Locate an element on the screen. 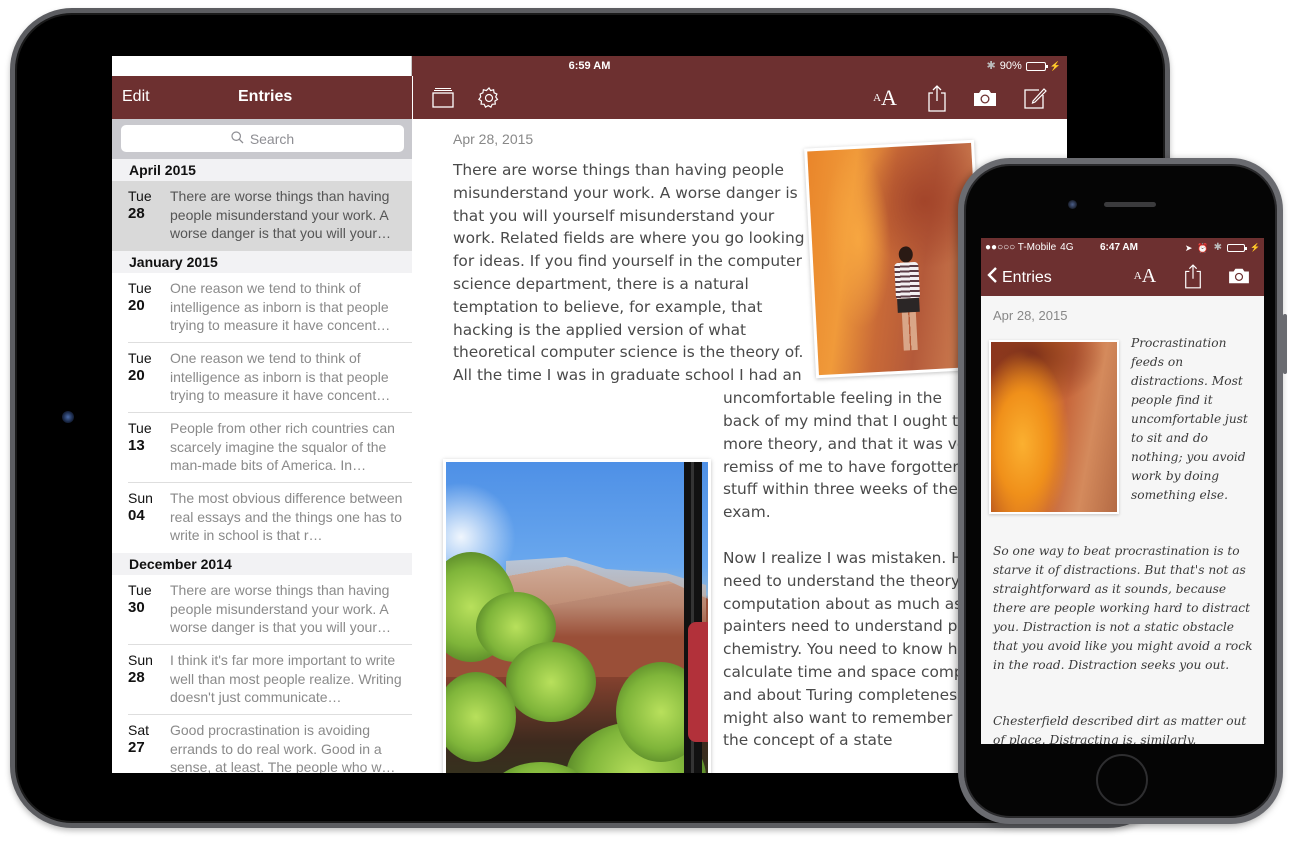  back-button: Entries is located at coordinates (1019, 277).